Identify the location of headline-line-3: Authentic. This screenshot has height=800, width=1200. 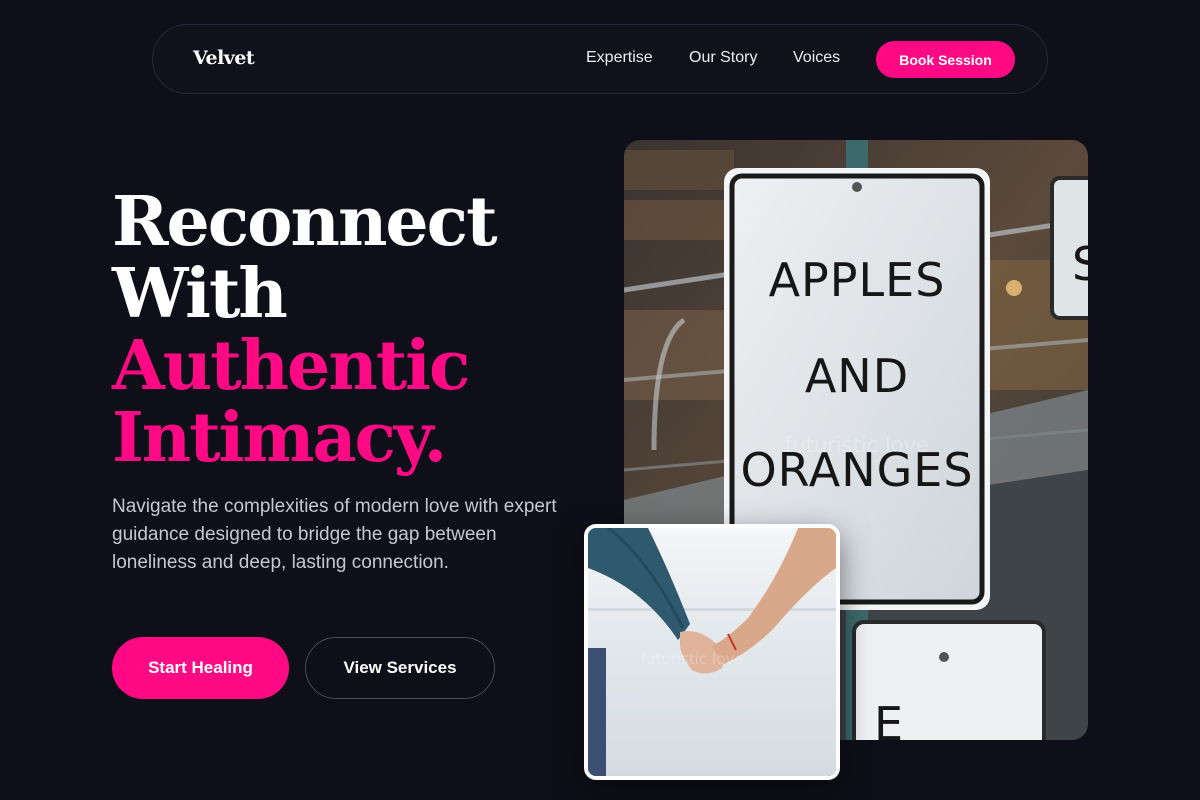
(291, 366).